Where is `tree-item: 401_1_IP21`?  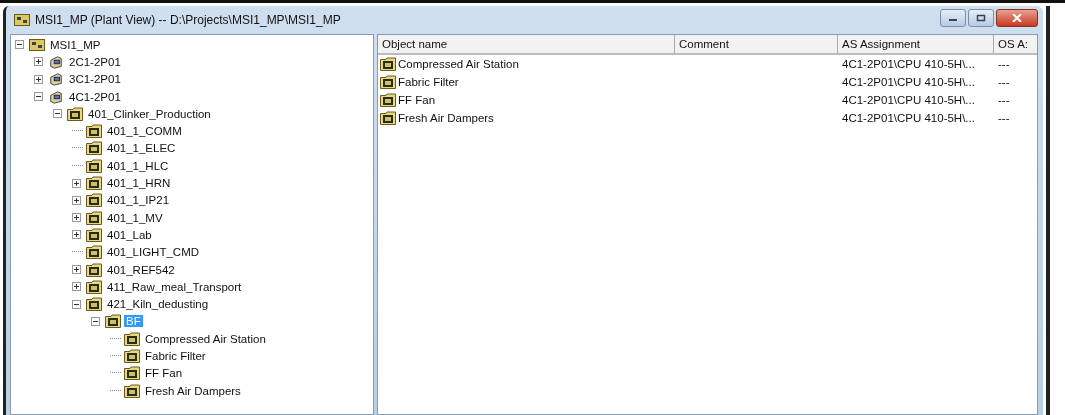
tree-item: 401_1_IP21 is located at coordinates (138, 200).